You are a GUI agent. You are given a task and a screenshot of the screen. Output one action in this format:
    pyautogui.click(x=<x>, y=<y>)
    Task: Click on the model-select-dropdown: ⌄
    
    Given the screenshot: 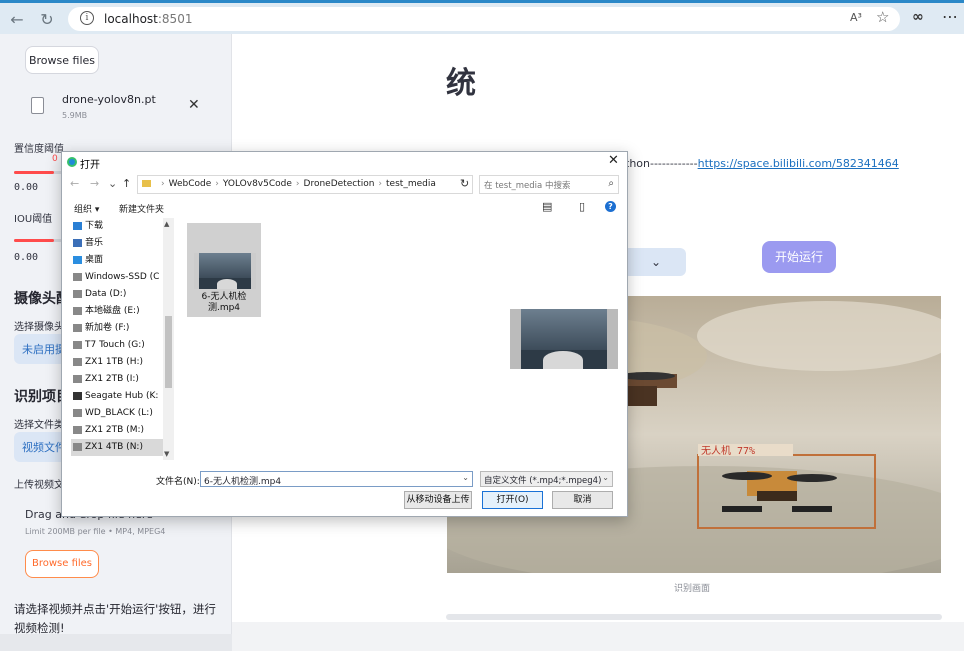 What is the action you would take?
    pyautogui.click(x=656, y=262)
    